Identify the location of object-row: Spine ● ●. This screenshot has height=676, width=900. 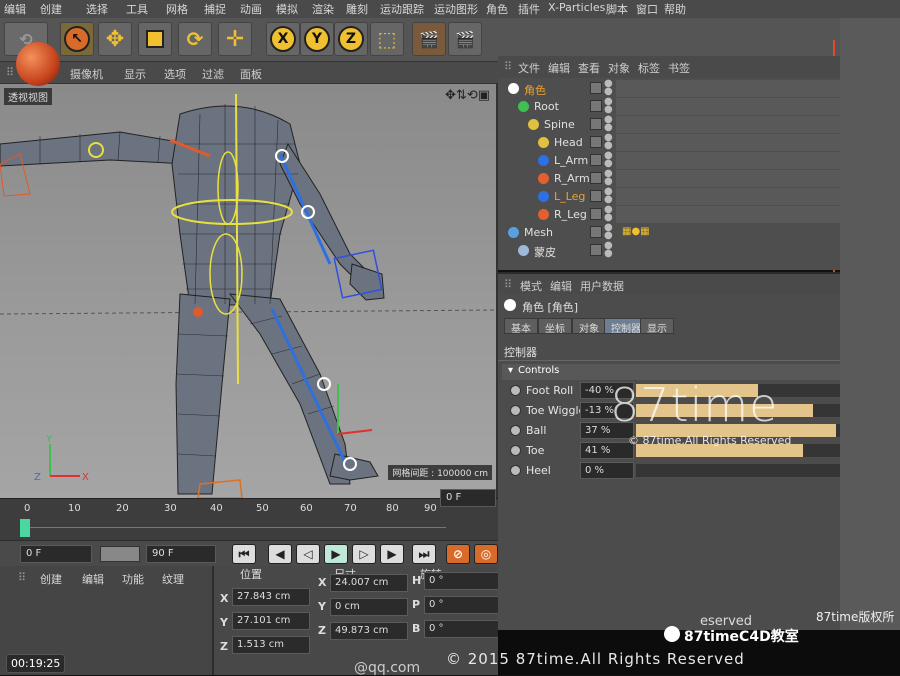
(669, 124).